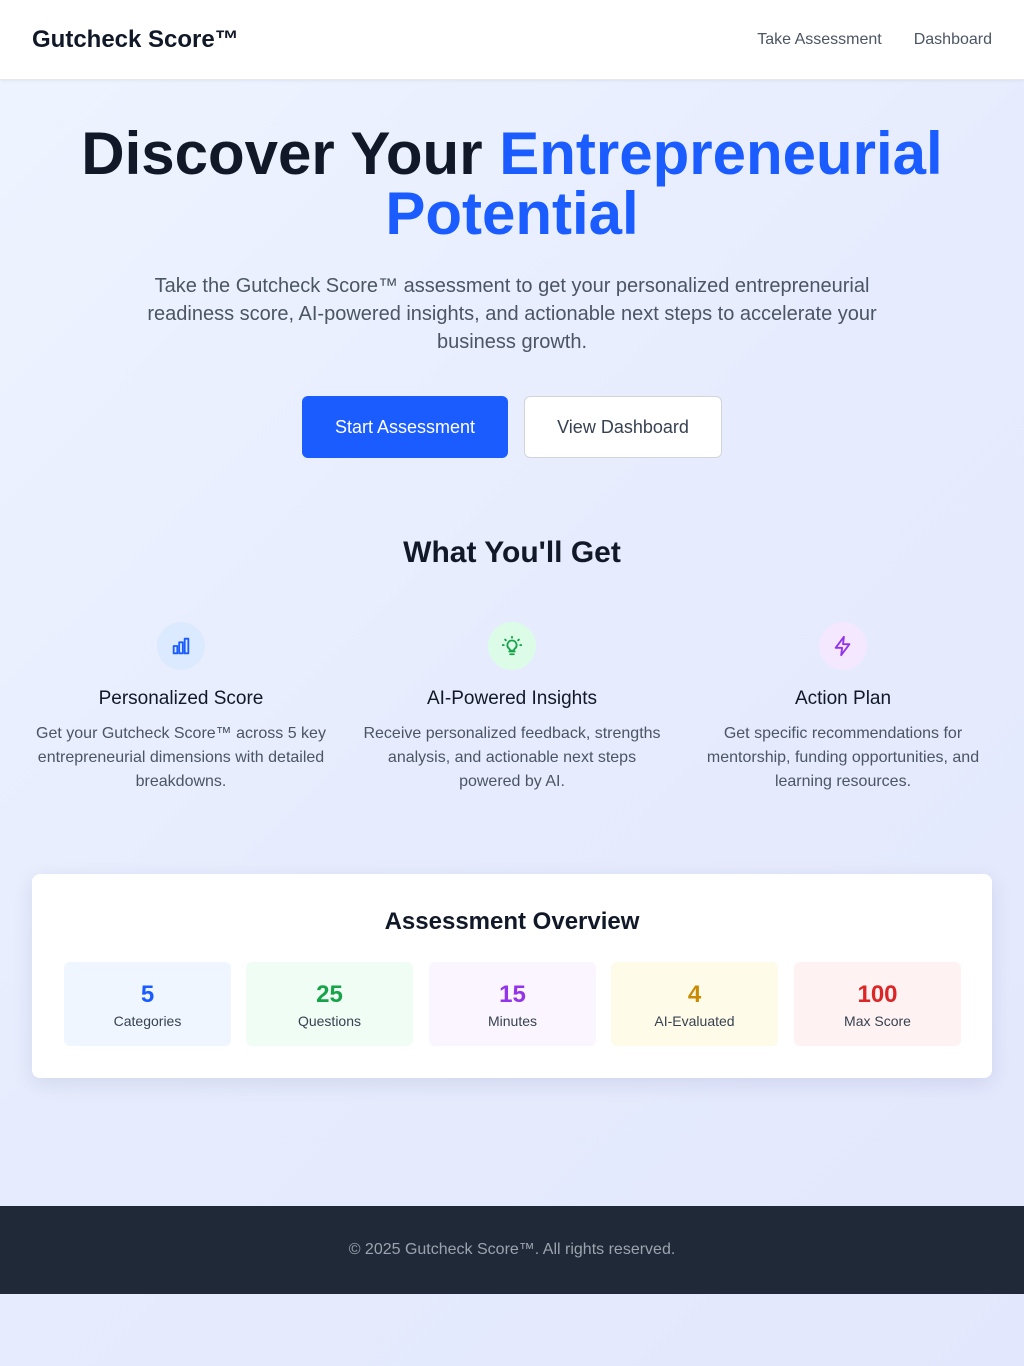  Describe the element at coordinates (877, 994) in the screenshot. I see `stat-value: 100` at that location.